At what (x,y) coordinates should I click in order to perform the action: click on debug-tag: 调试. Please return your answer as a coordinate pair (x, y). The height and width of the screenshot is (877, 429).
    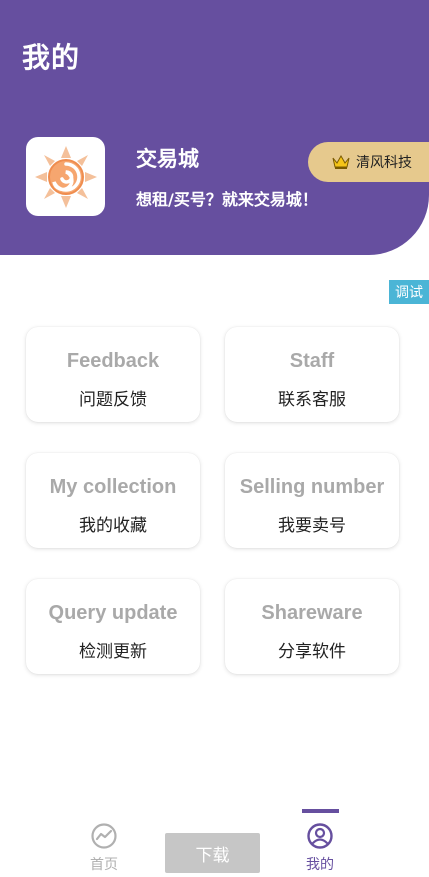
    Looking at the image, I should click on (409, 292).